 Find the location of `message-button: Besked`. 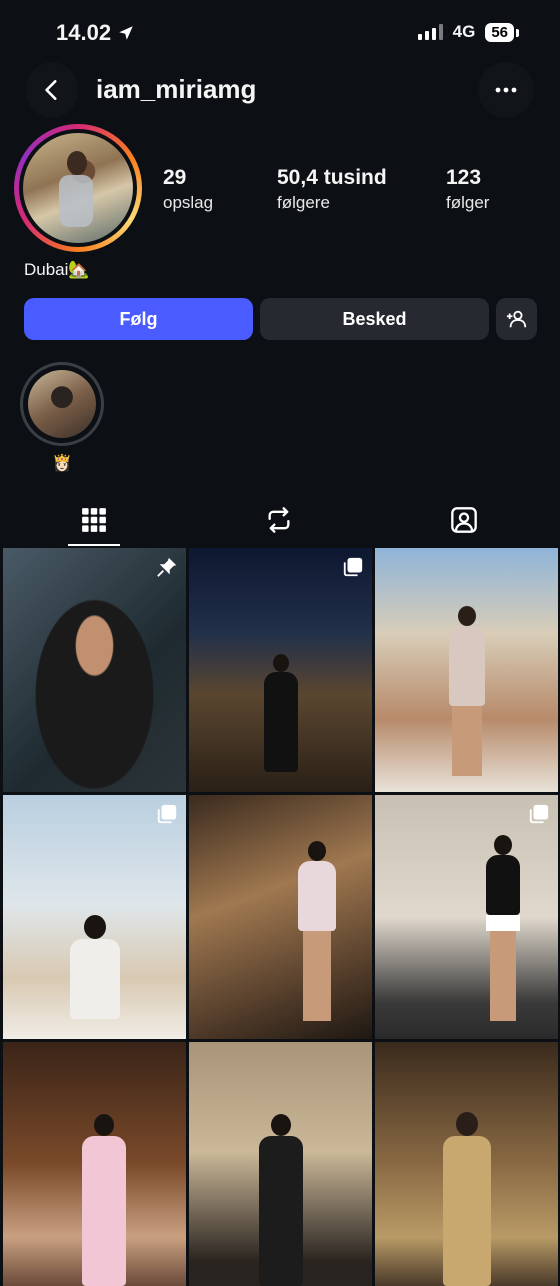

message-button: Besked is located at coordinates (374, 319).